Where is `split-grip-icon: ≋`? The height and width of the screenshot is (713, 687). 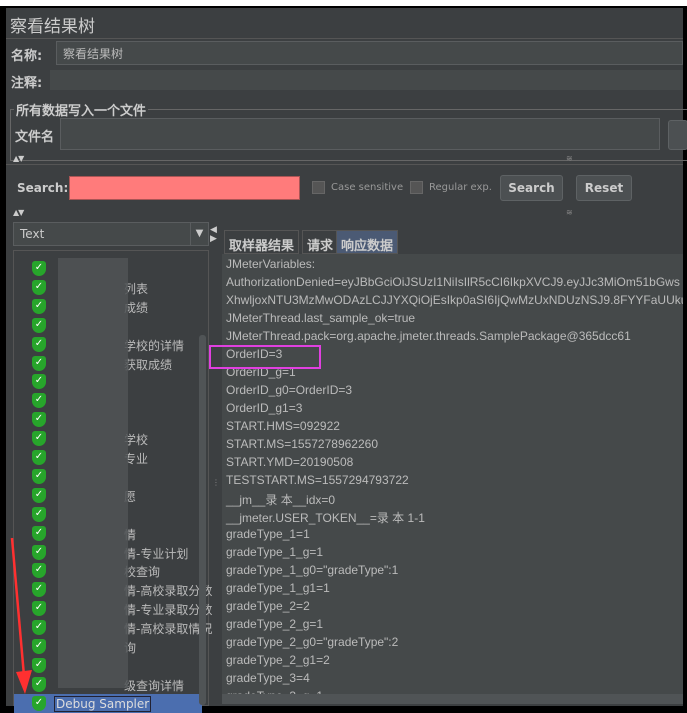
split-grip-icon: ≋ is located at coordinates (569, 158).